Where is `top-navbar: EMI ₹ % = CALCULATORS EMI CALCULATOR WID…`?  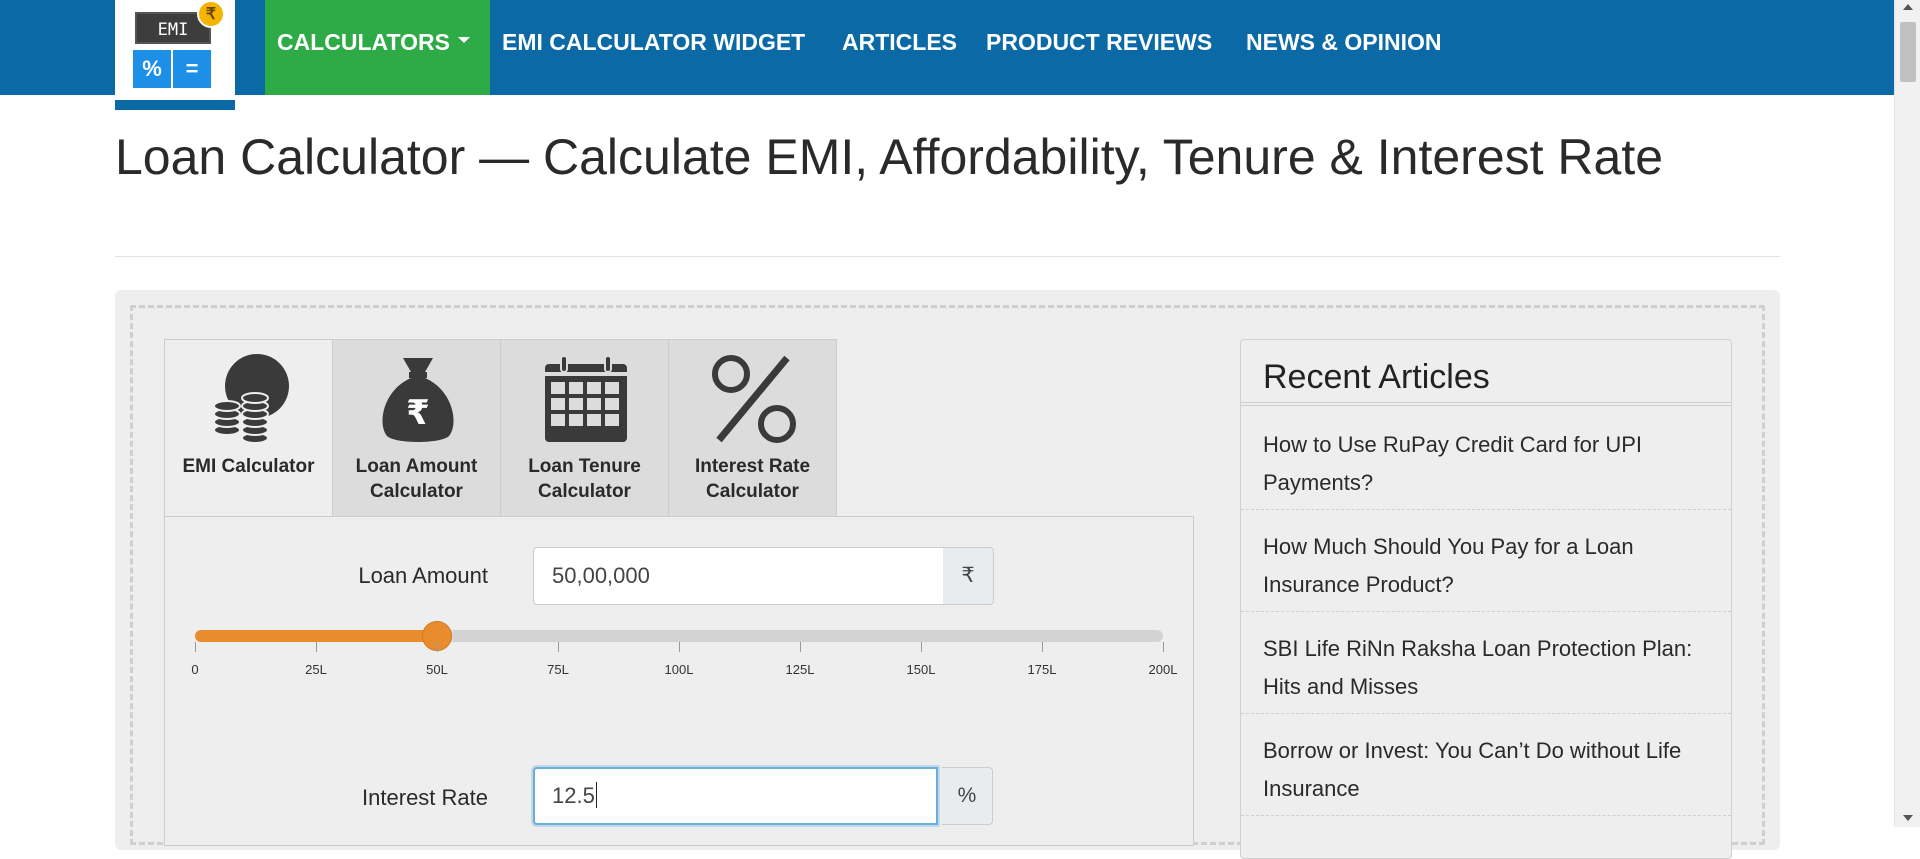
top-navbar: EMI ₹ % = CALCULATORS EMI CALCULATOR WID… is located at coordinates (947, 55).